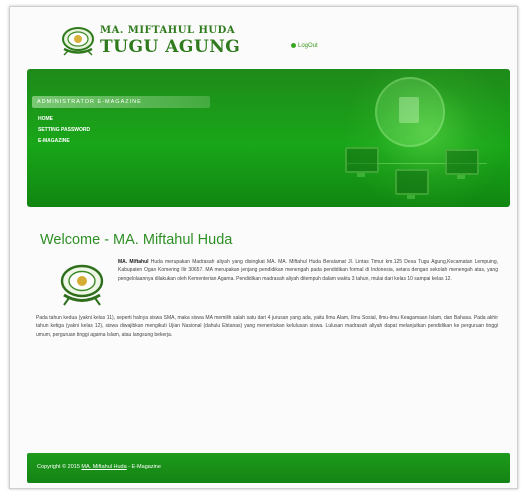 The height and width of the screenshot is (491, 523). Describe the element at coordinates (293, 45) in the screenshot. I see `logout-icon` at that location.